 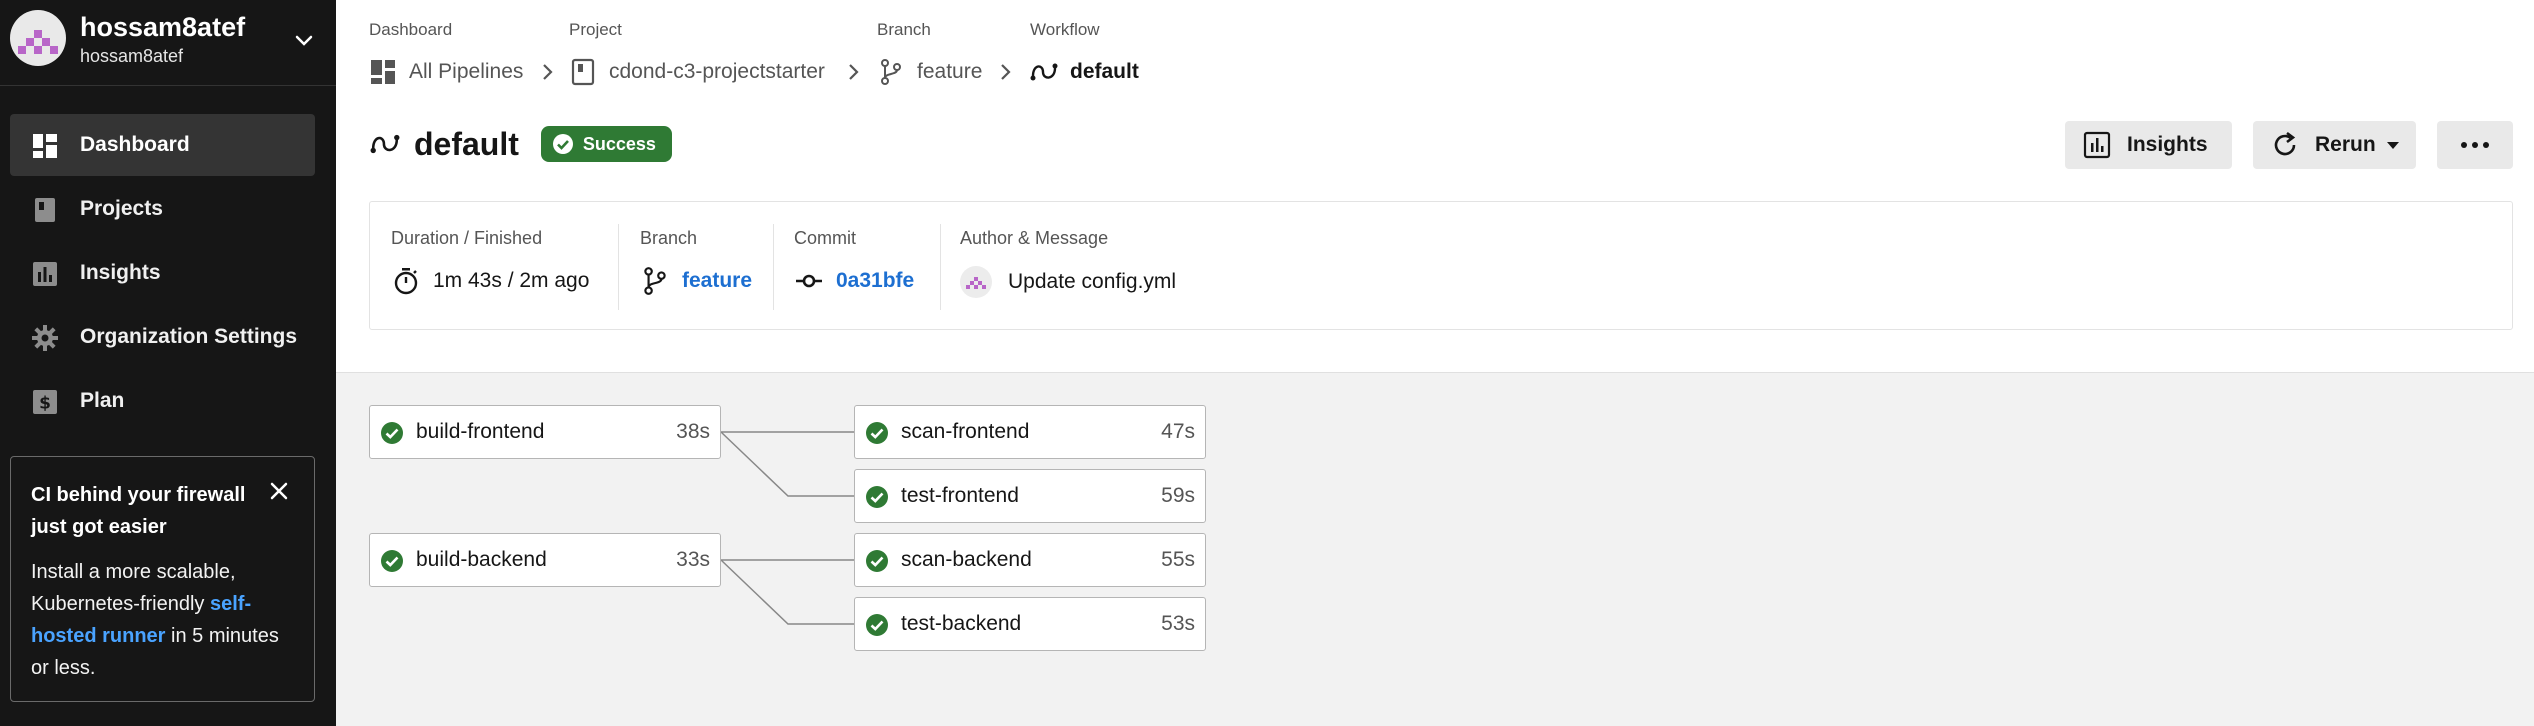 I want to click on breadcrumb-label: Dashboard, so click(x=411, y=29).